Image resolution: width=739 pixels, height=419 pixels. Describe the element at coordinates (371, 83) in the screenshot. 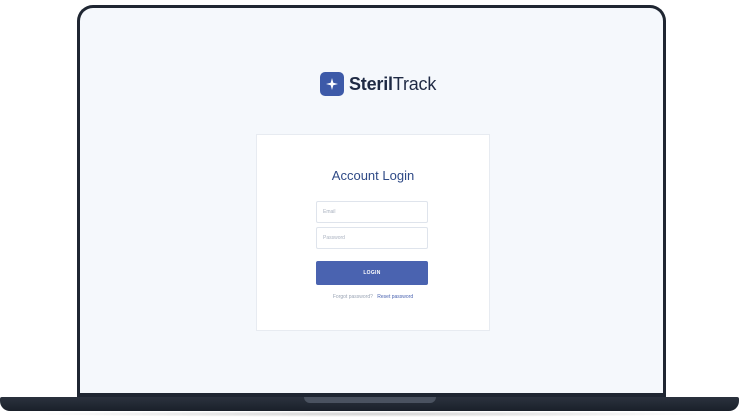

I see `brand-name-bold: Steril` at that location.